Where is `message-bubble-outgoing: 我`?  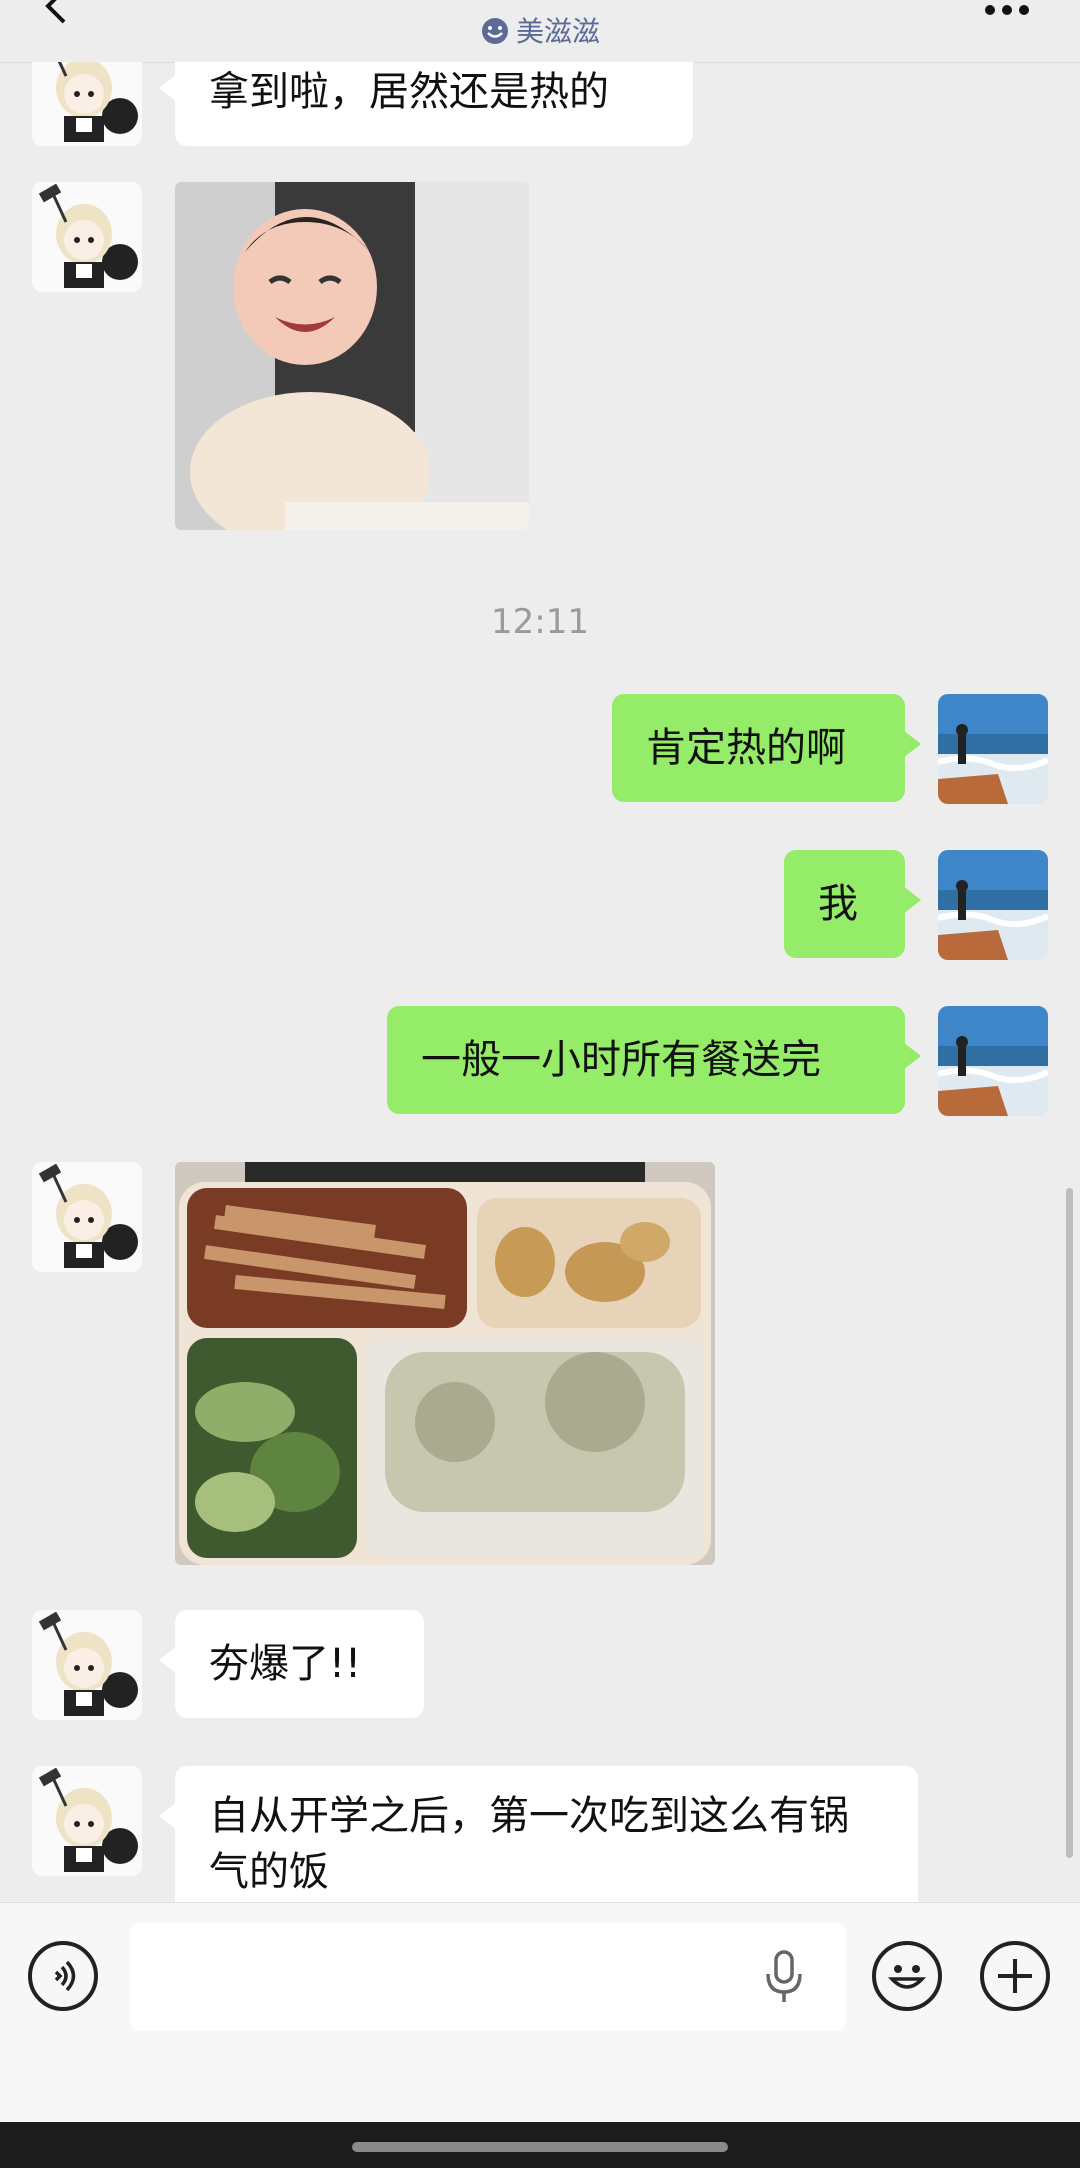 message-bubble-outgoing: 我 is located at coordinates (852, 904).